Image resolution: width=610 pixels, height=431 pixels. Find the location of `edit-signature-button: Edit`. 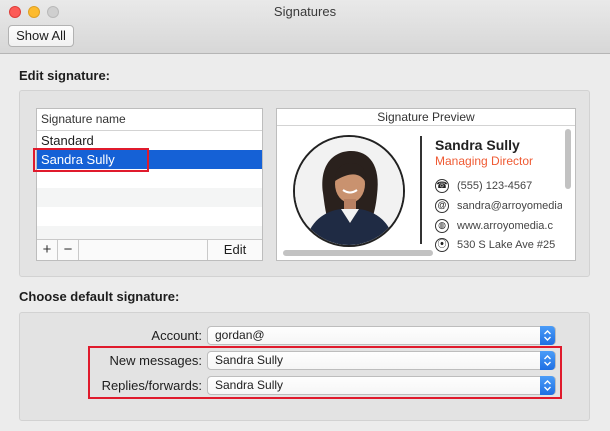

edit-signature-button: Edit is located at coordinates (234, 250).